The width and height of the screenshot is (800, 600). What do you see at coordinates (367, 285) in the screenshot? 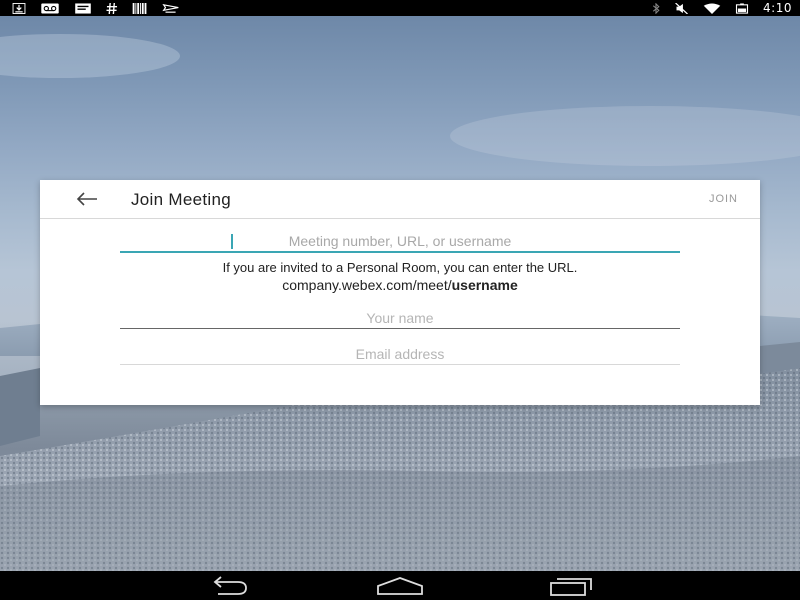
I see `url-prefix: company.webex.com/meet/` at bounding box center [367, 285].